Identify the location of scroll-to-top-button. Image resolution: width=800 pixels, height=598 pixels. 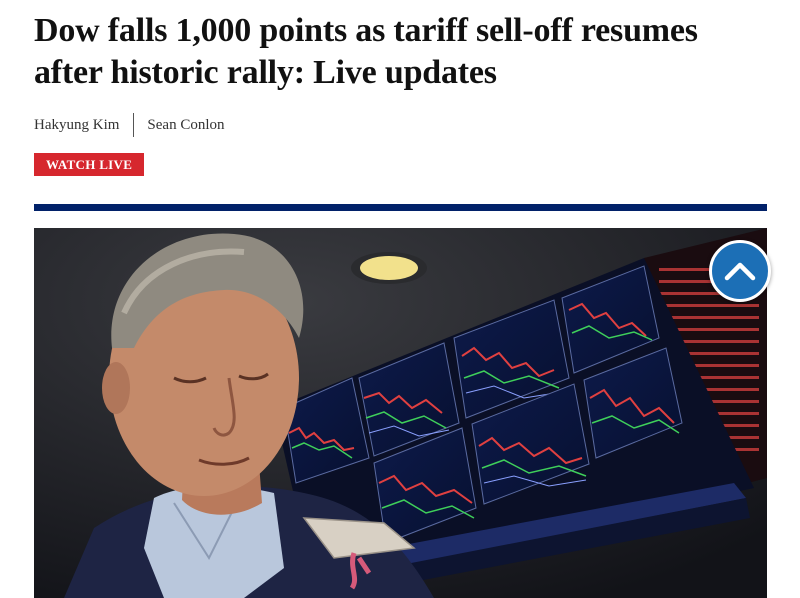
(740, 271).